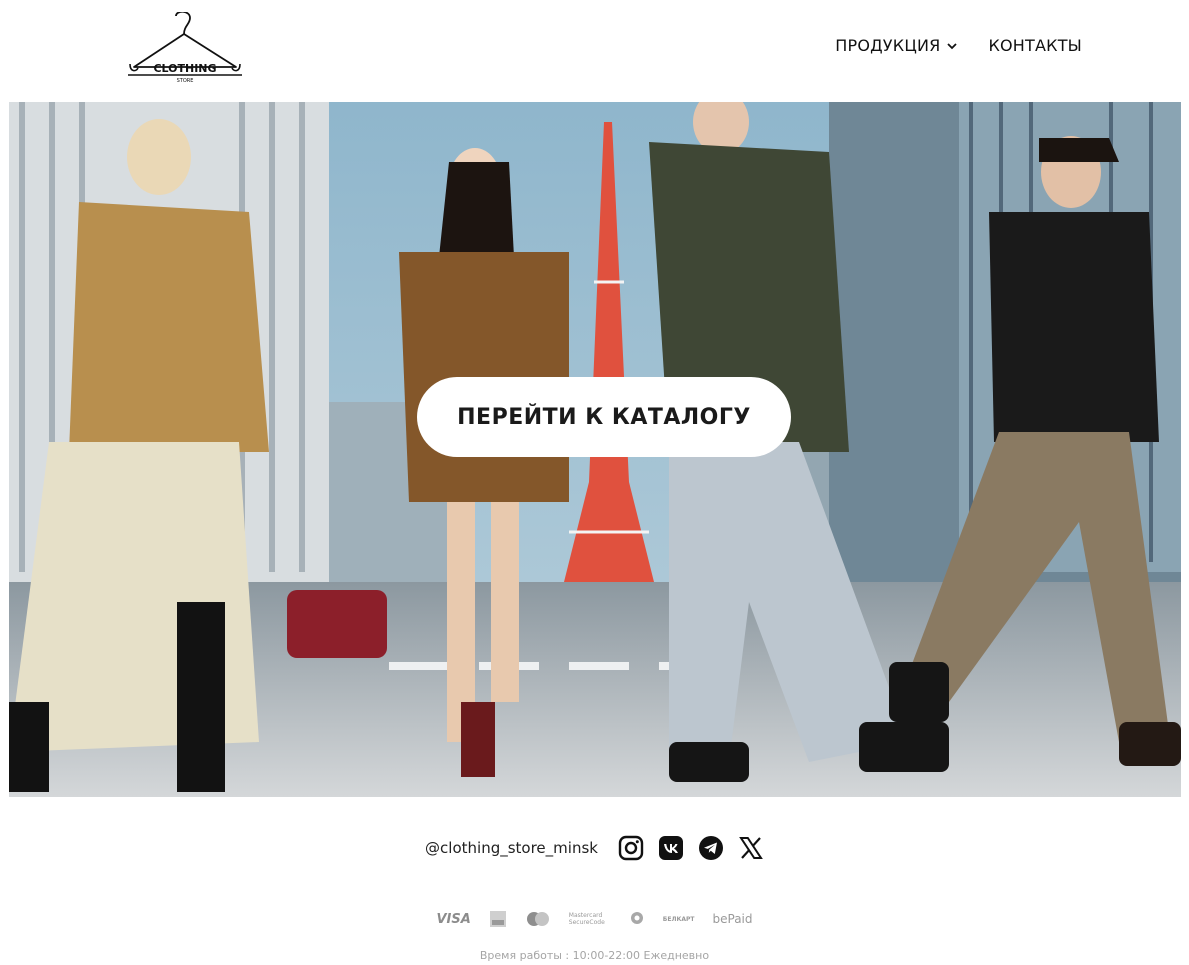 The width and height of the screenshot is (1189, 965). Describe the element at coordinates (604, 417) in the screenshot. I see `catalog-button: ПЕРЕЙТИ К КАТАЛОГУ` at that location.